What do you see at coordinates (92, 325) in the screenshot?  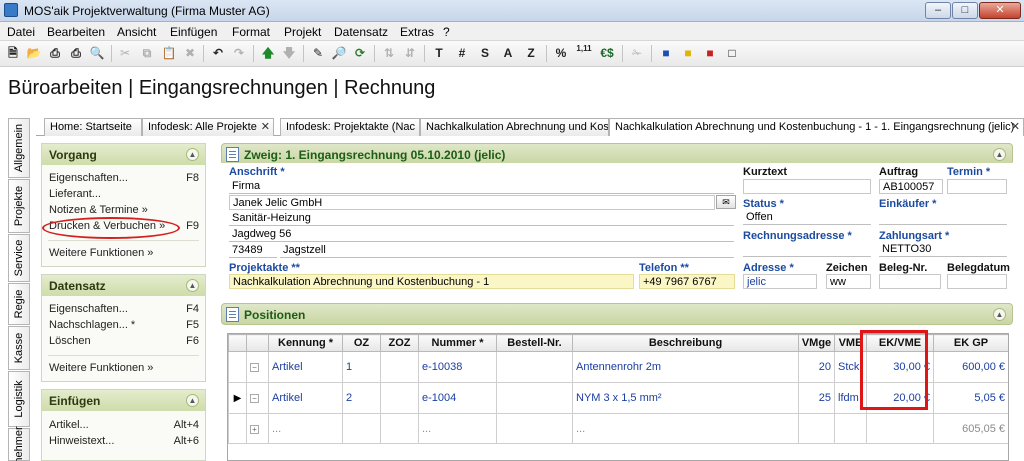 I see `action-nachschlagen: Nachschlagen... *` at bounding box center [92, 325].